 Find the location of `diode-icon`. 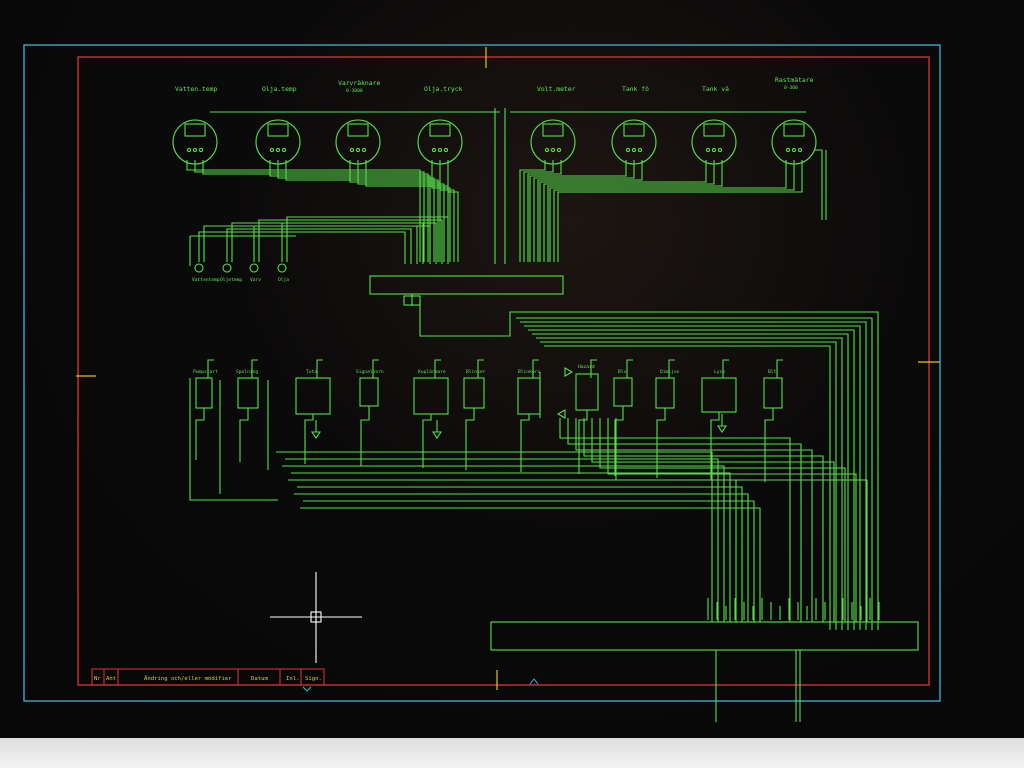

diode-icon is located at coordinates (561, 414).